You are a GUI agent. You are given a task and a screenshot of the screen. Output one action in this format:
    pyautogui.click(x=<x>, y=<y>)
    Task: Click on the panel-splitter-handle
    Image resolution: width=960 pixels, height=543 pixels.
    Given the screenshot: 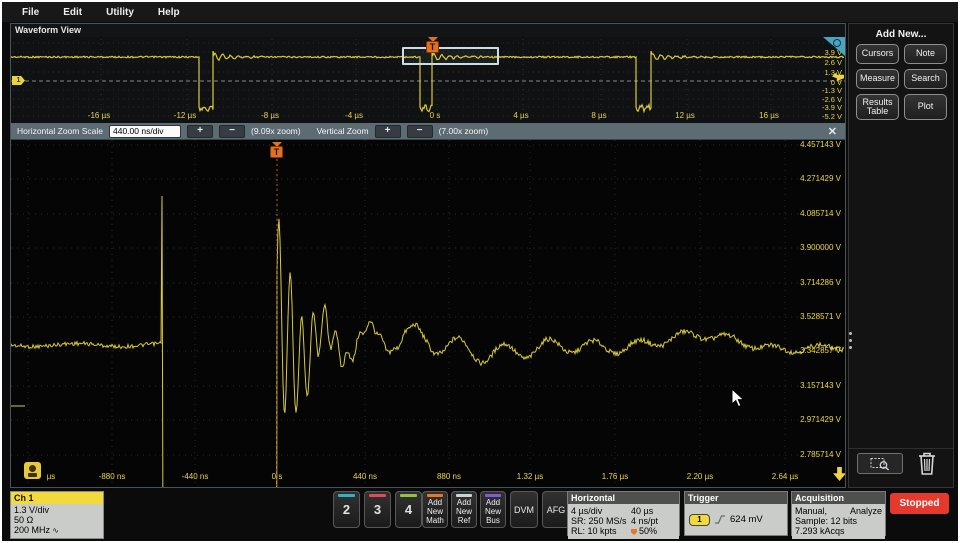 What is the action you would take?
    pyautogui.click(x=850, y=344)
    